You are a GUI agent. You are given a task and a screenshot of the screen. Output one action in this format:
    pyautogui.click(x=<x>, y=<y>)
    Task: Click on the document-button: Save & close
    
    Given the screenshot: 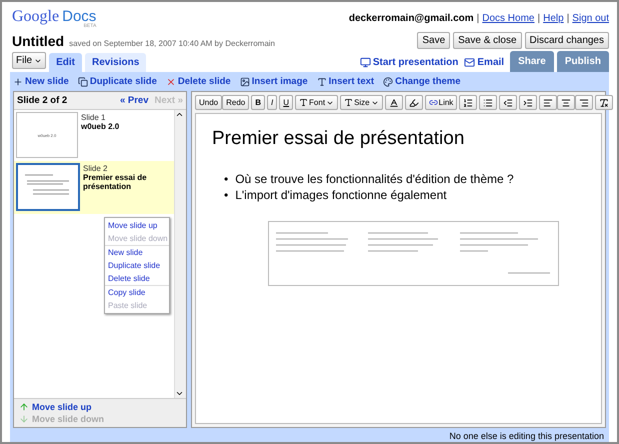 What is the action you would take?
    pyautogui.click(x=487, y=41)
    